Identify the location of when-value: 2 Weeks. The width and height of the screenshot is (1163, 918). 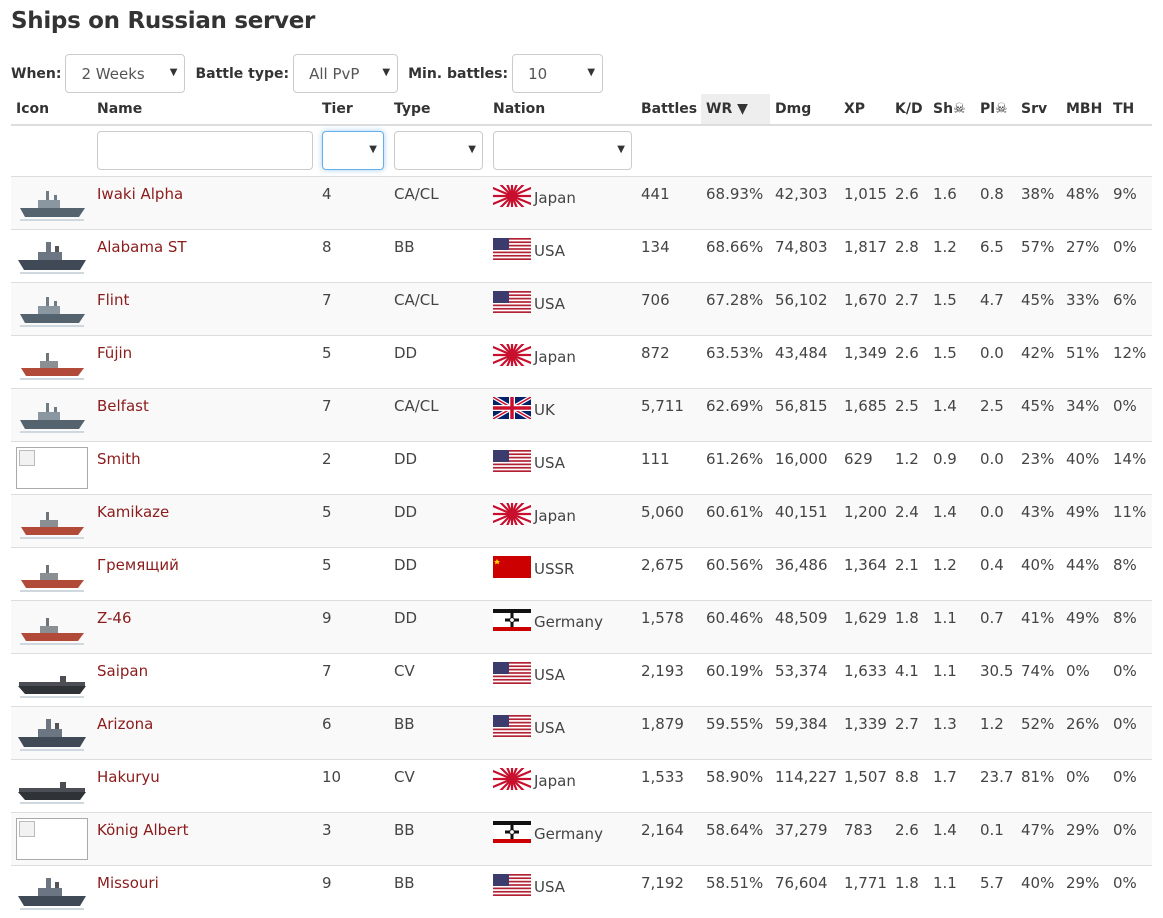
(113, 74).